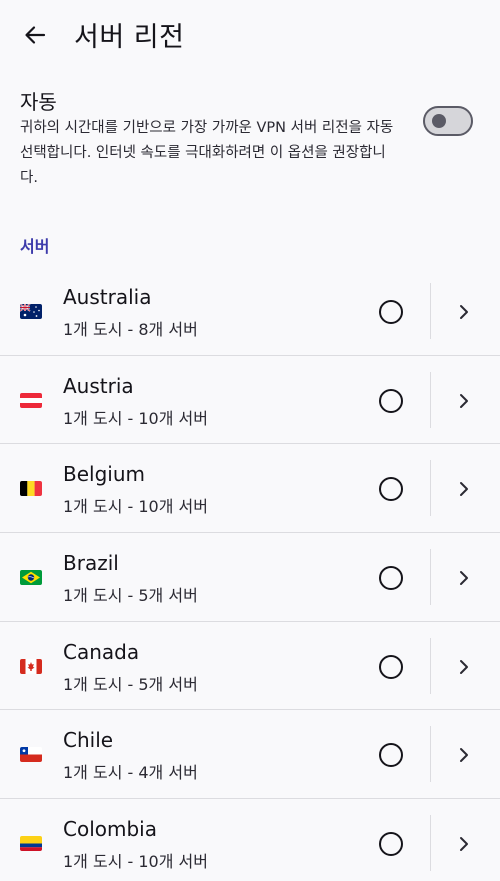  Describe the element at coordinates (101, 651) in the screenshot. I see `country-name: Canada` at that location.